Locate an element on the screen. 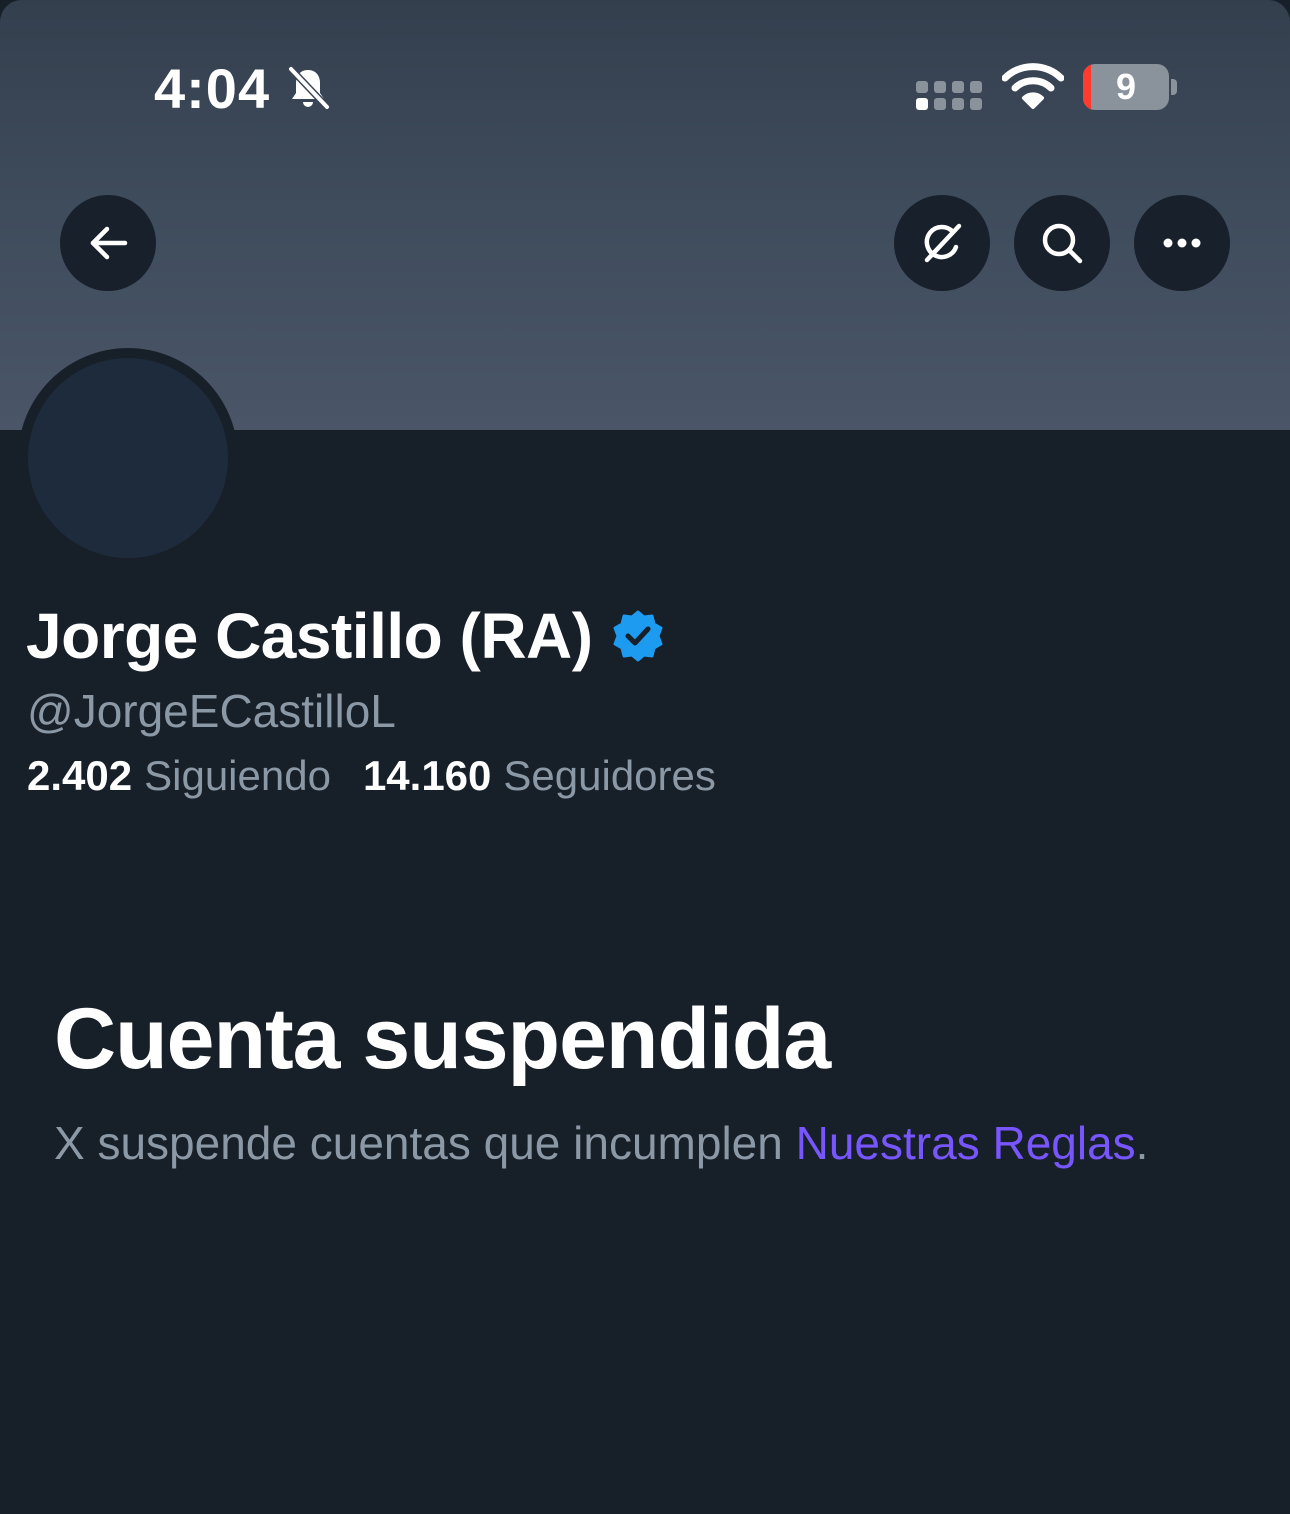  suspended-title: Cuenta suspendida is located at coordinates (442, 1039).